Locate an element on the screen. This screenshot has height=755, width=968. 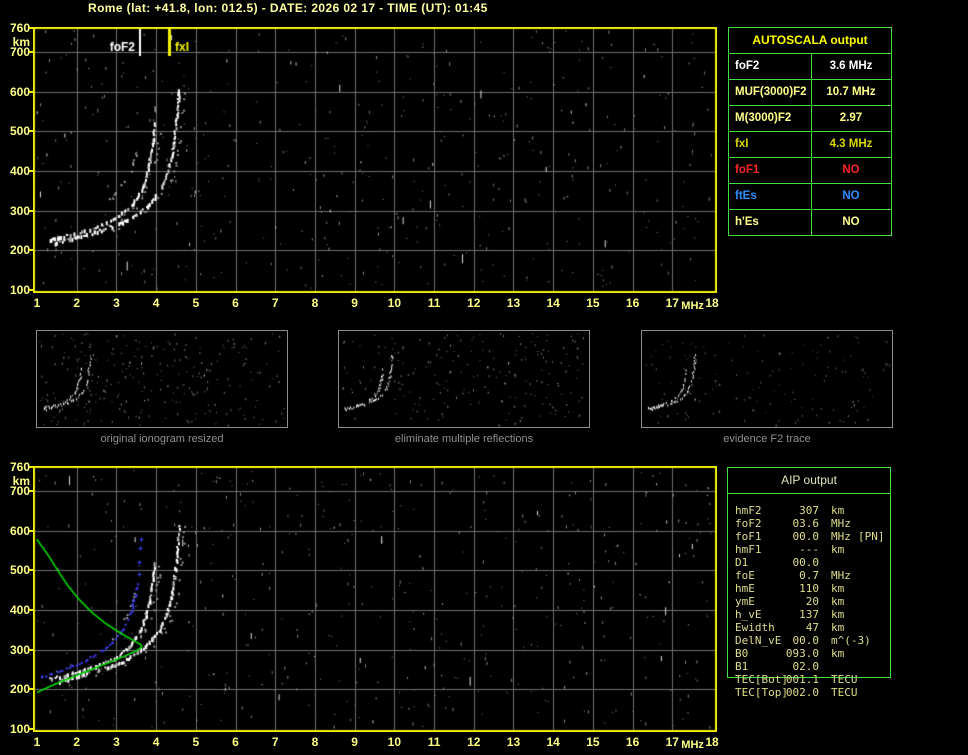
aip-row-label: Ewidth is located at coordinates (755, 627).